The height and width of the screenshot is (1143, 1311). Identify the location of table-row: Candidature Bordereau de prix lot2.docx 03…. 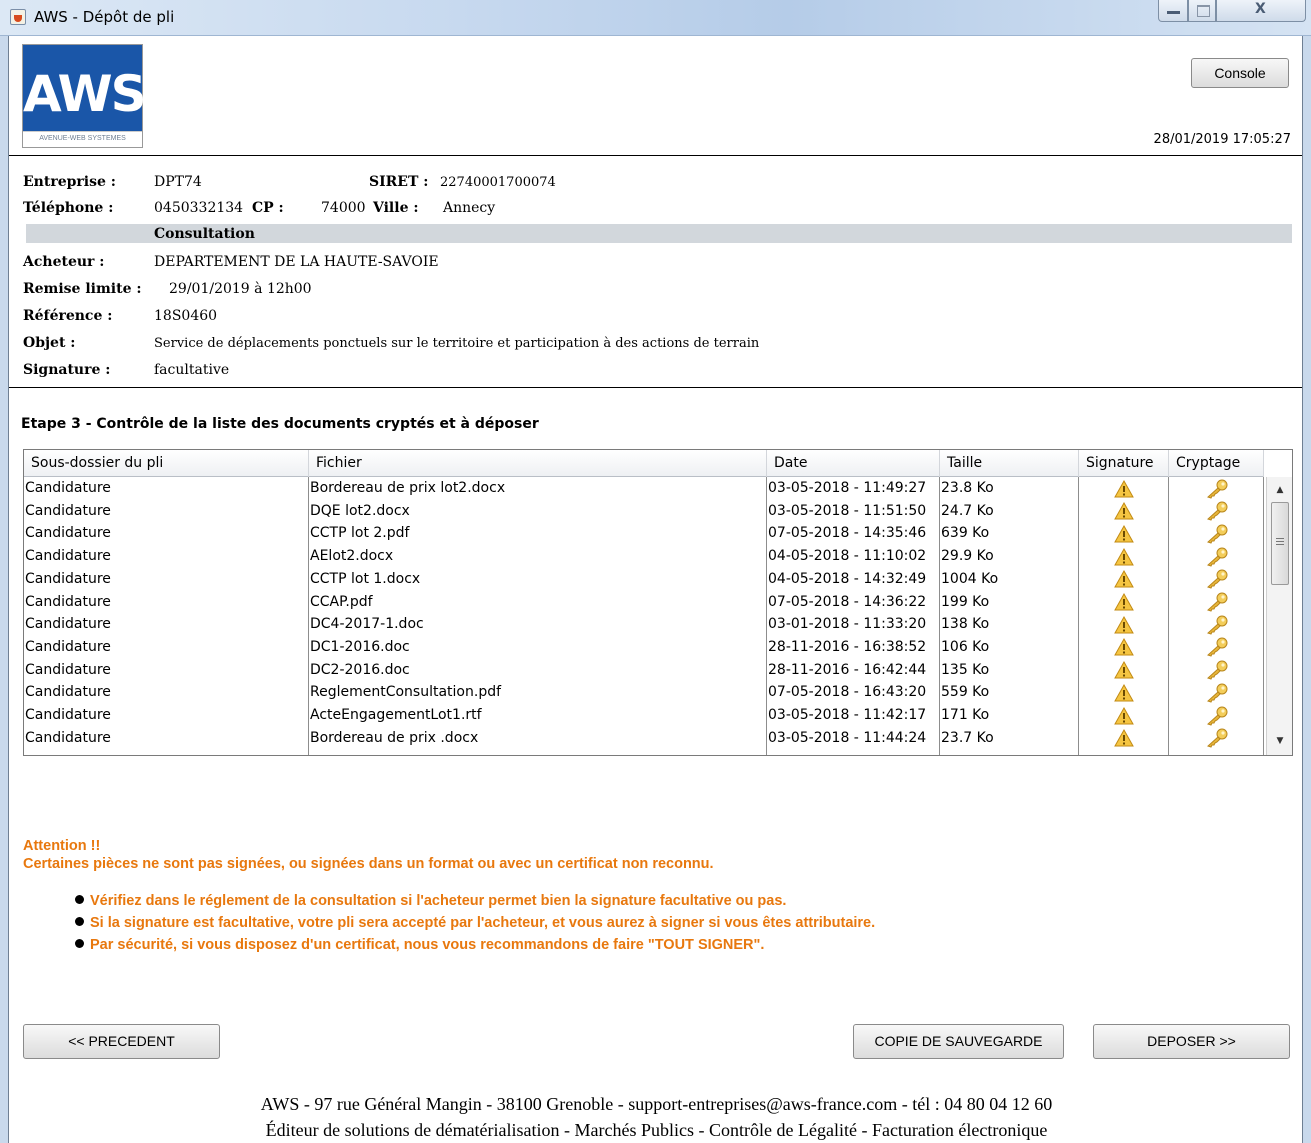
(645, 488).